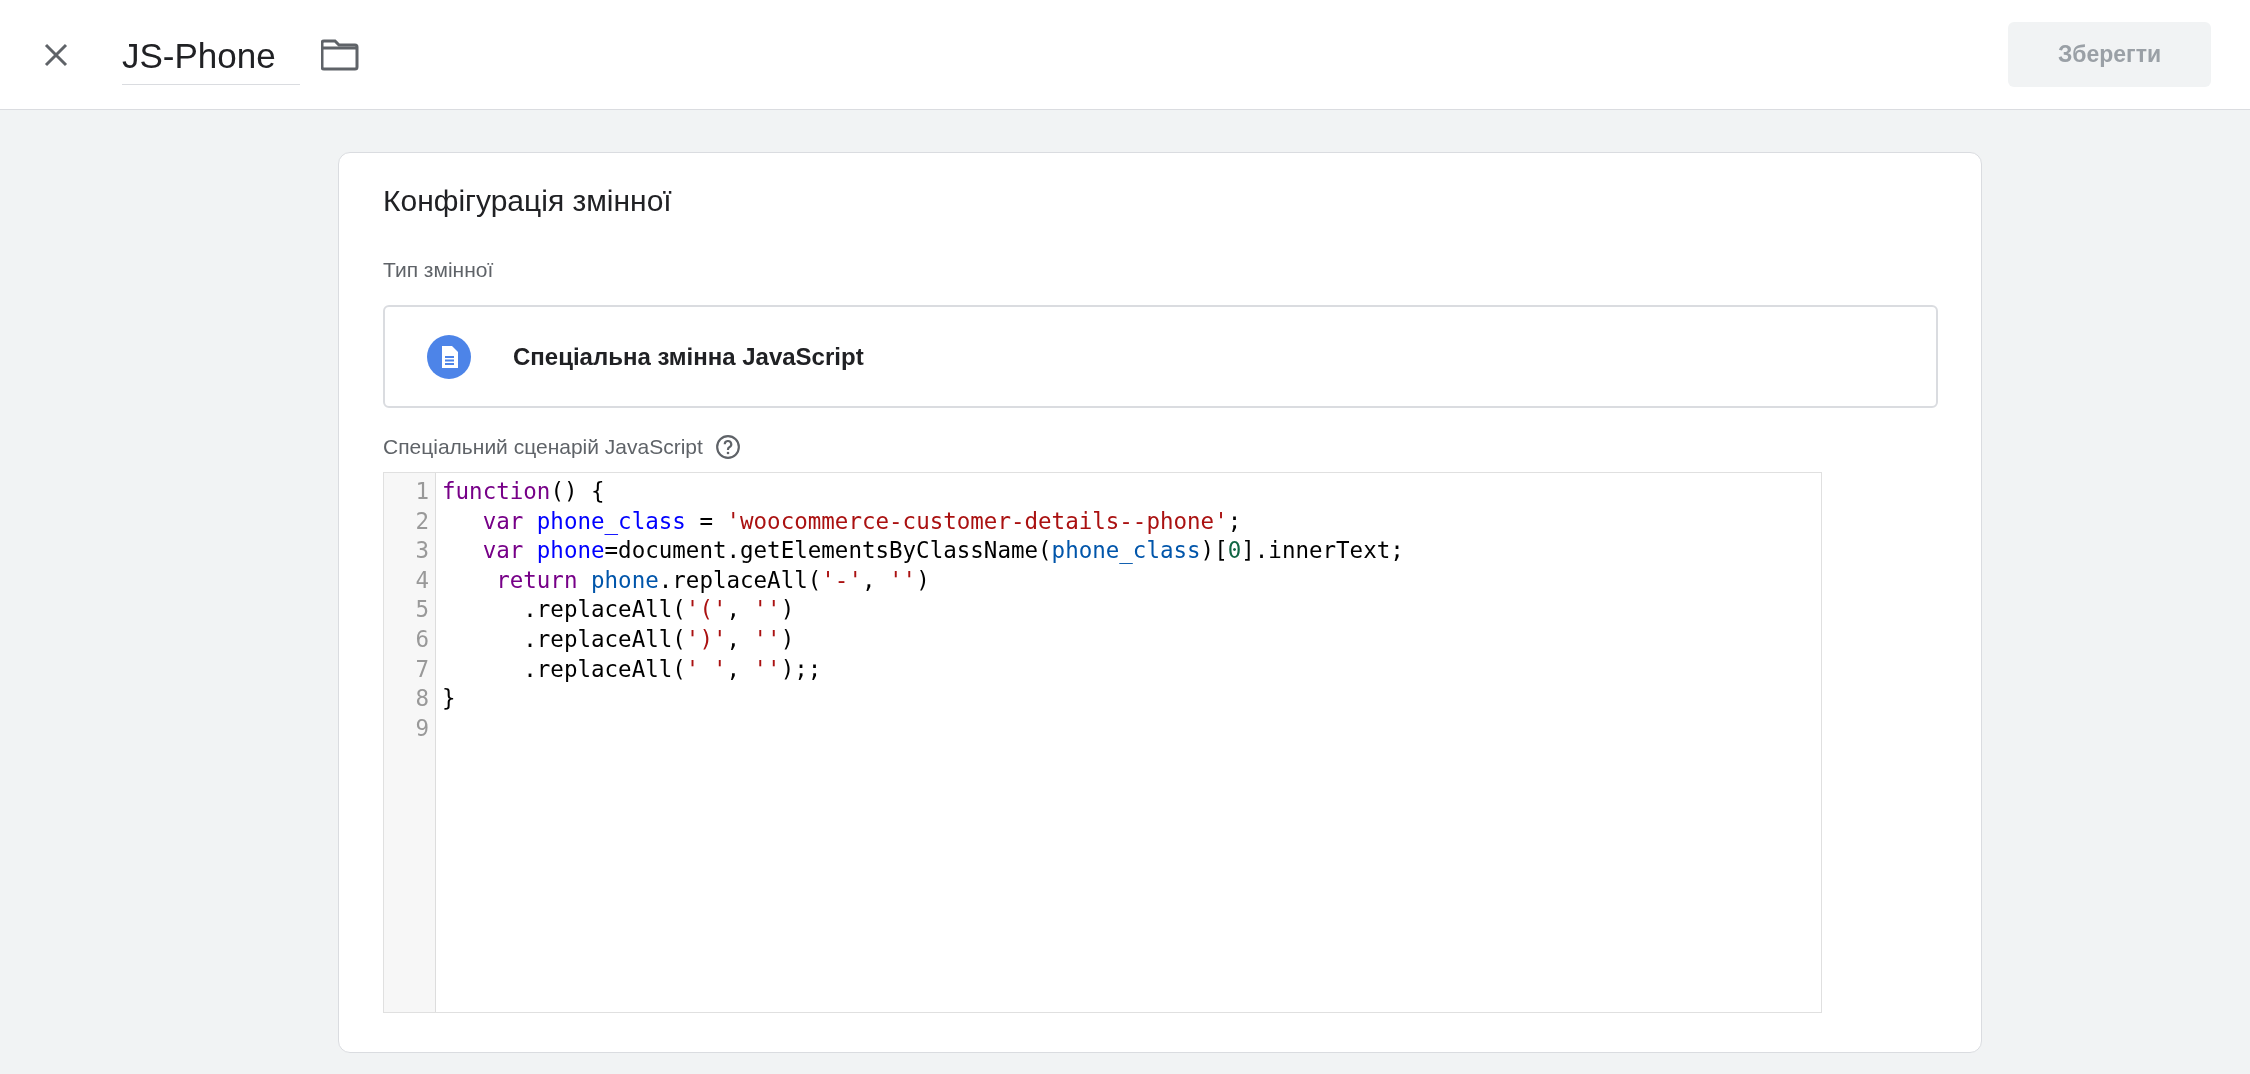  What do you see at coordinates (422, 639) in the screenshot?
I see `line-number: 6` at bounding box center [422, 639].